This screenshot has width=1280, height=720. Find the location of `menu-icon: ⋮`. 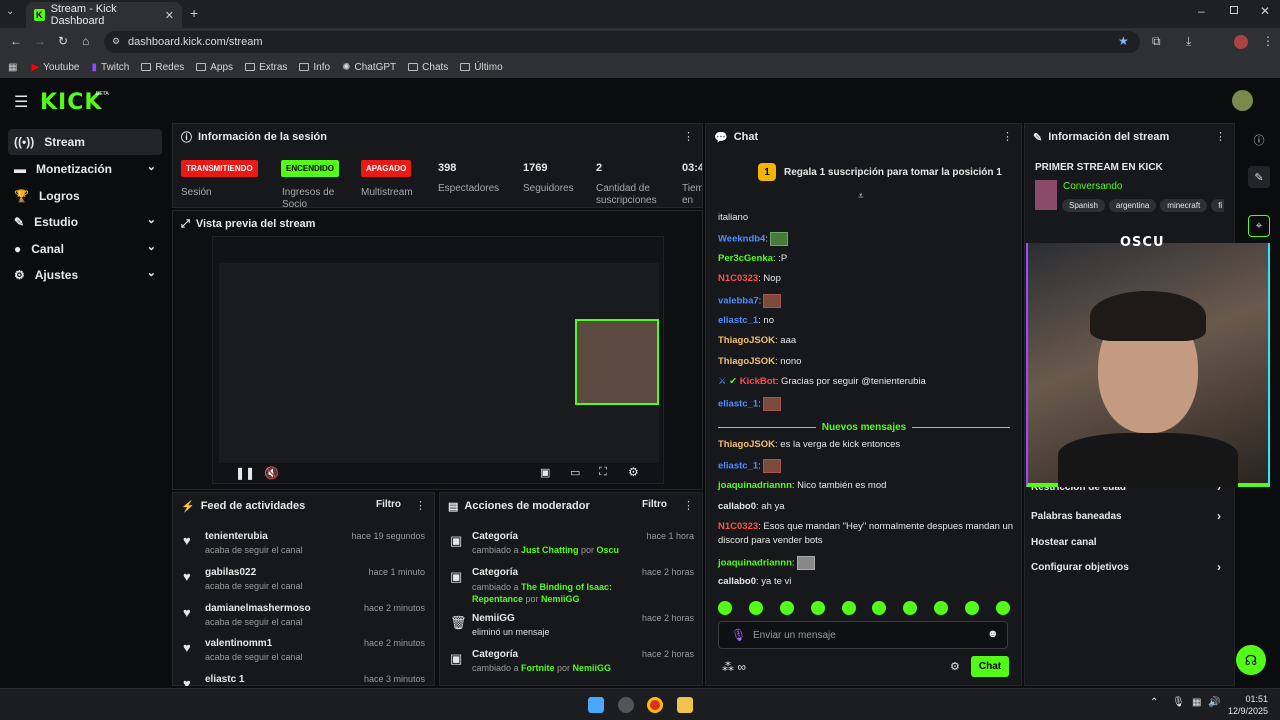

menu-icon: ⋮ is located at coordinates (1268, 41).